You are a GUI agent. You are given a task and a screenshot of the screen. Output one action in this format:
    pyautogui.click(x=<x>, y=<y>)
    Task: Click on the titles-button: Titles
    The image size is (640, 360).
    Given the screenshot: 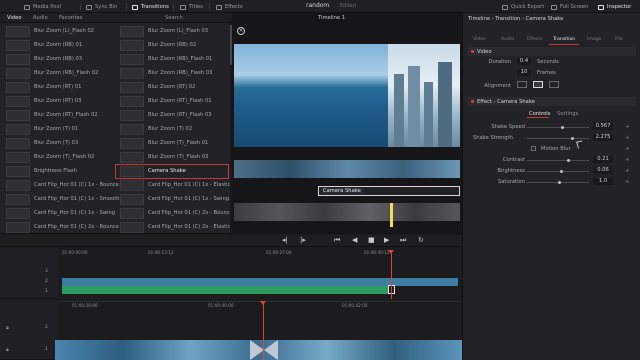 What is the action you would take?
    pyautogui.click(x=191, y=7)
    